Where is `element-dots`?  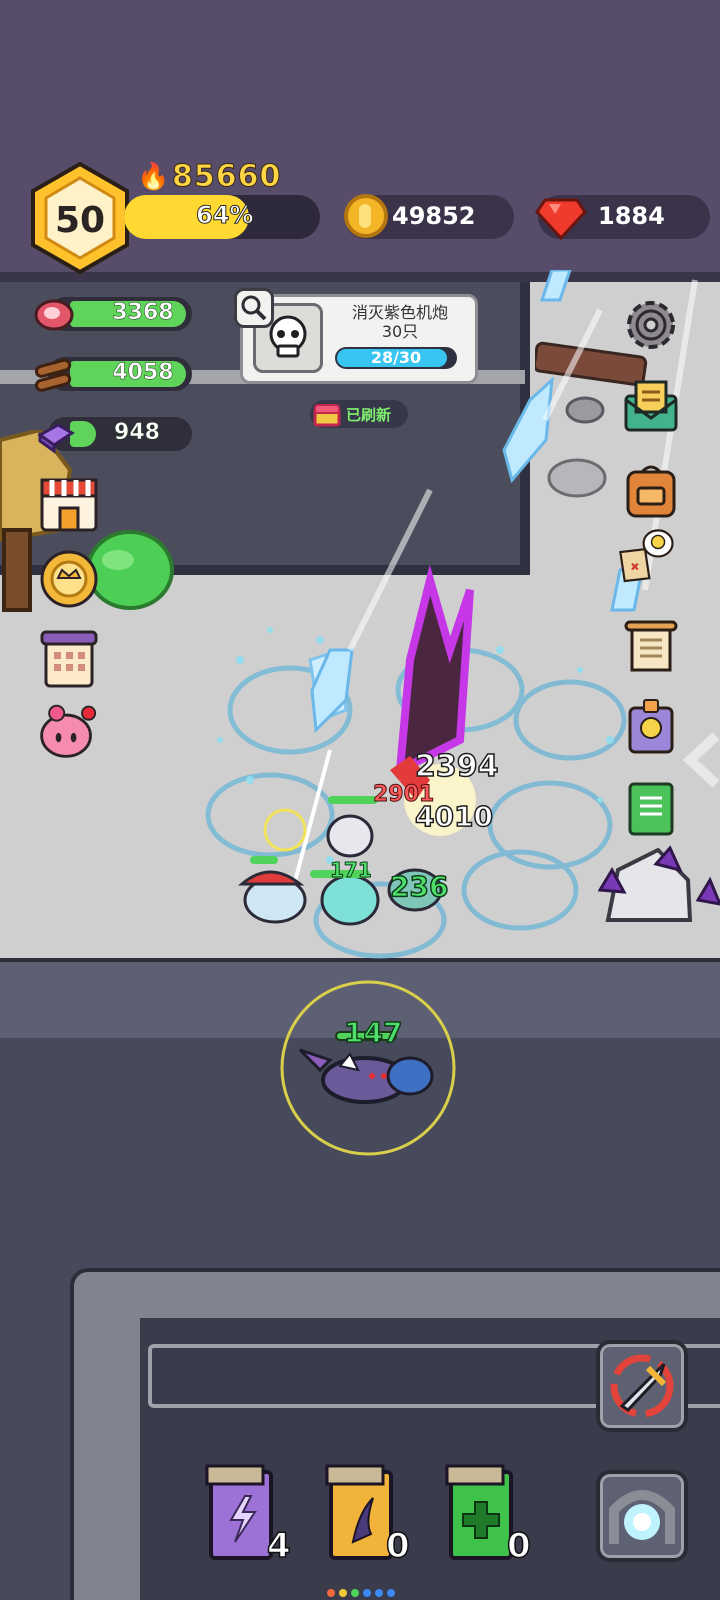
element-dots is located at coordinates (361, 1593).